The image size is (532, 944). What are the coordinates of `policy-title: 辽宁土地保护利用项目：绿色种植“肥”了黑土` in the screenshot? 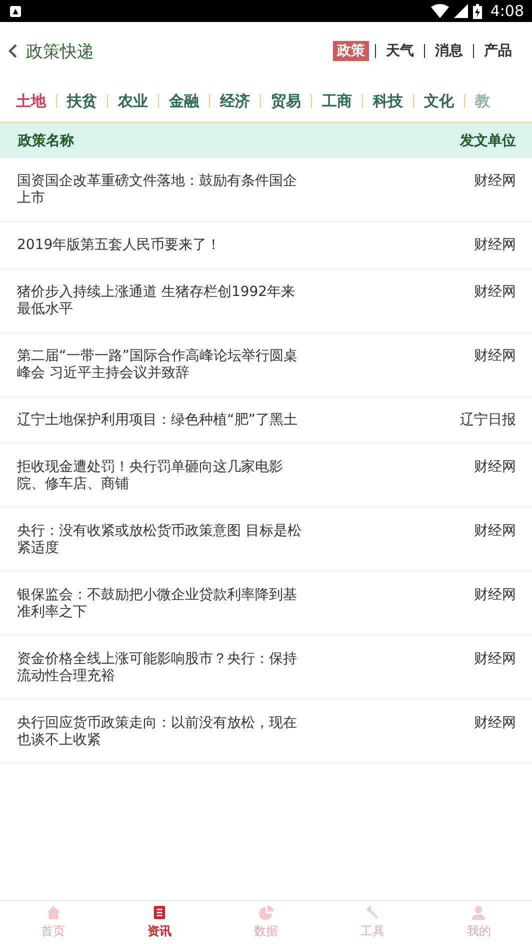 It's located at (159, 420).